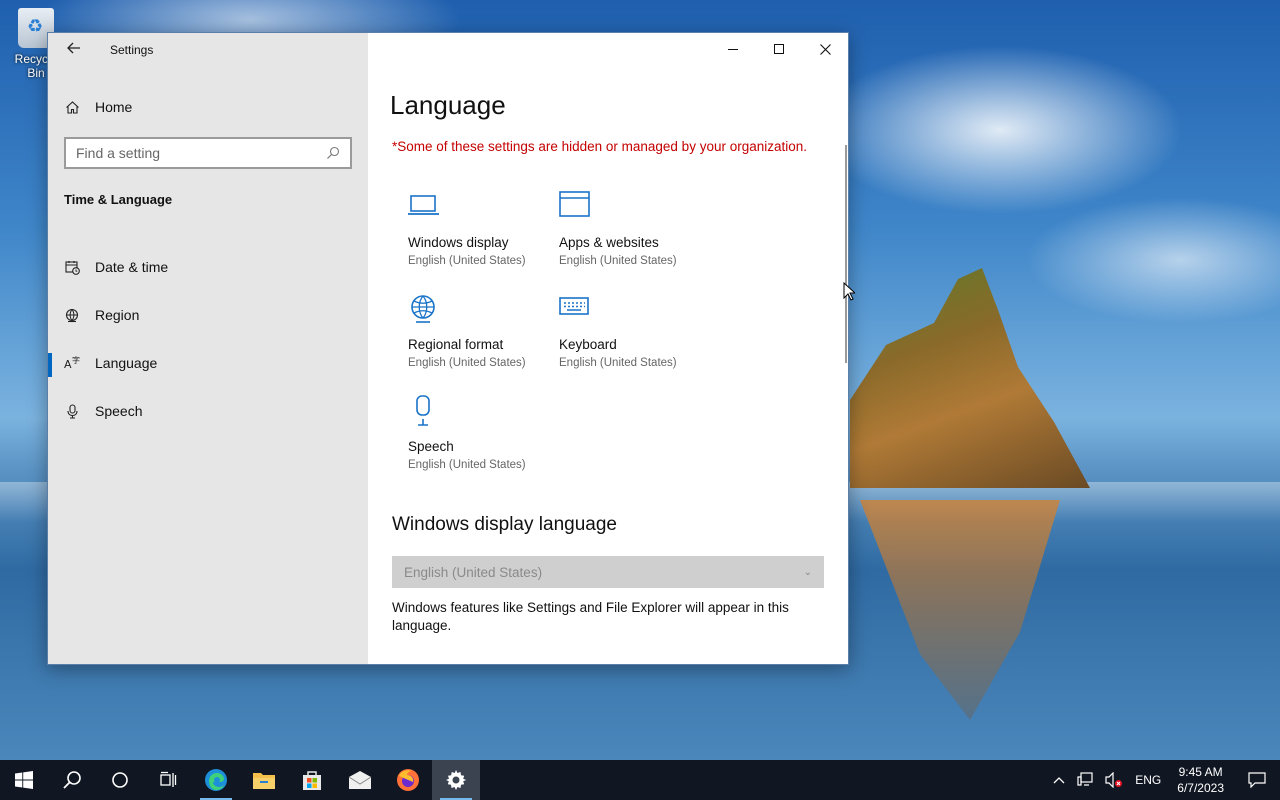 The height and width of the screenshot is (800, 1280). What do you see at coordinates (483, 229) in the screenshot?
I see `tile-windows-display: Windows display English (United States)` at bounding box center [483, 229].